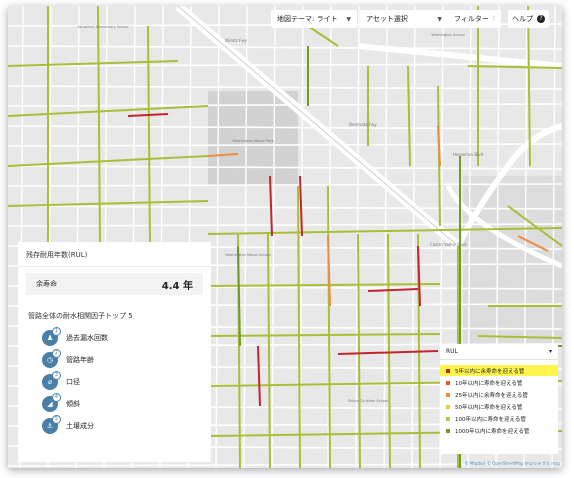 This screenshot has width=574, height=478. What do you see at coordinates (126, 426) in the screenshot?
I see `factor-item: ⚓ 5 土壌成分` at bounding box center [126, 426].